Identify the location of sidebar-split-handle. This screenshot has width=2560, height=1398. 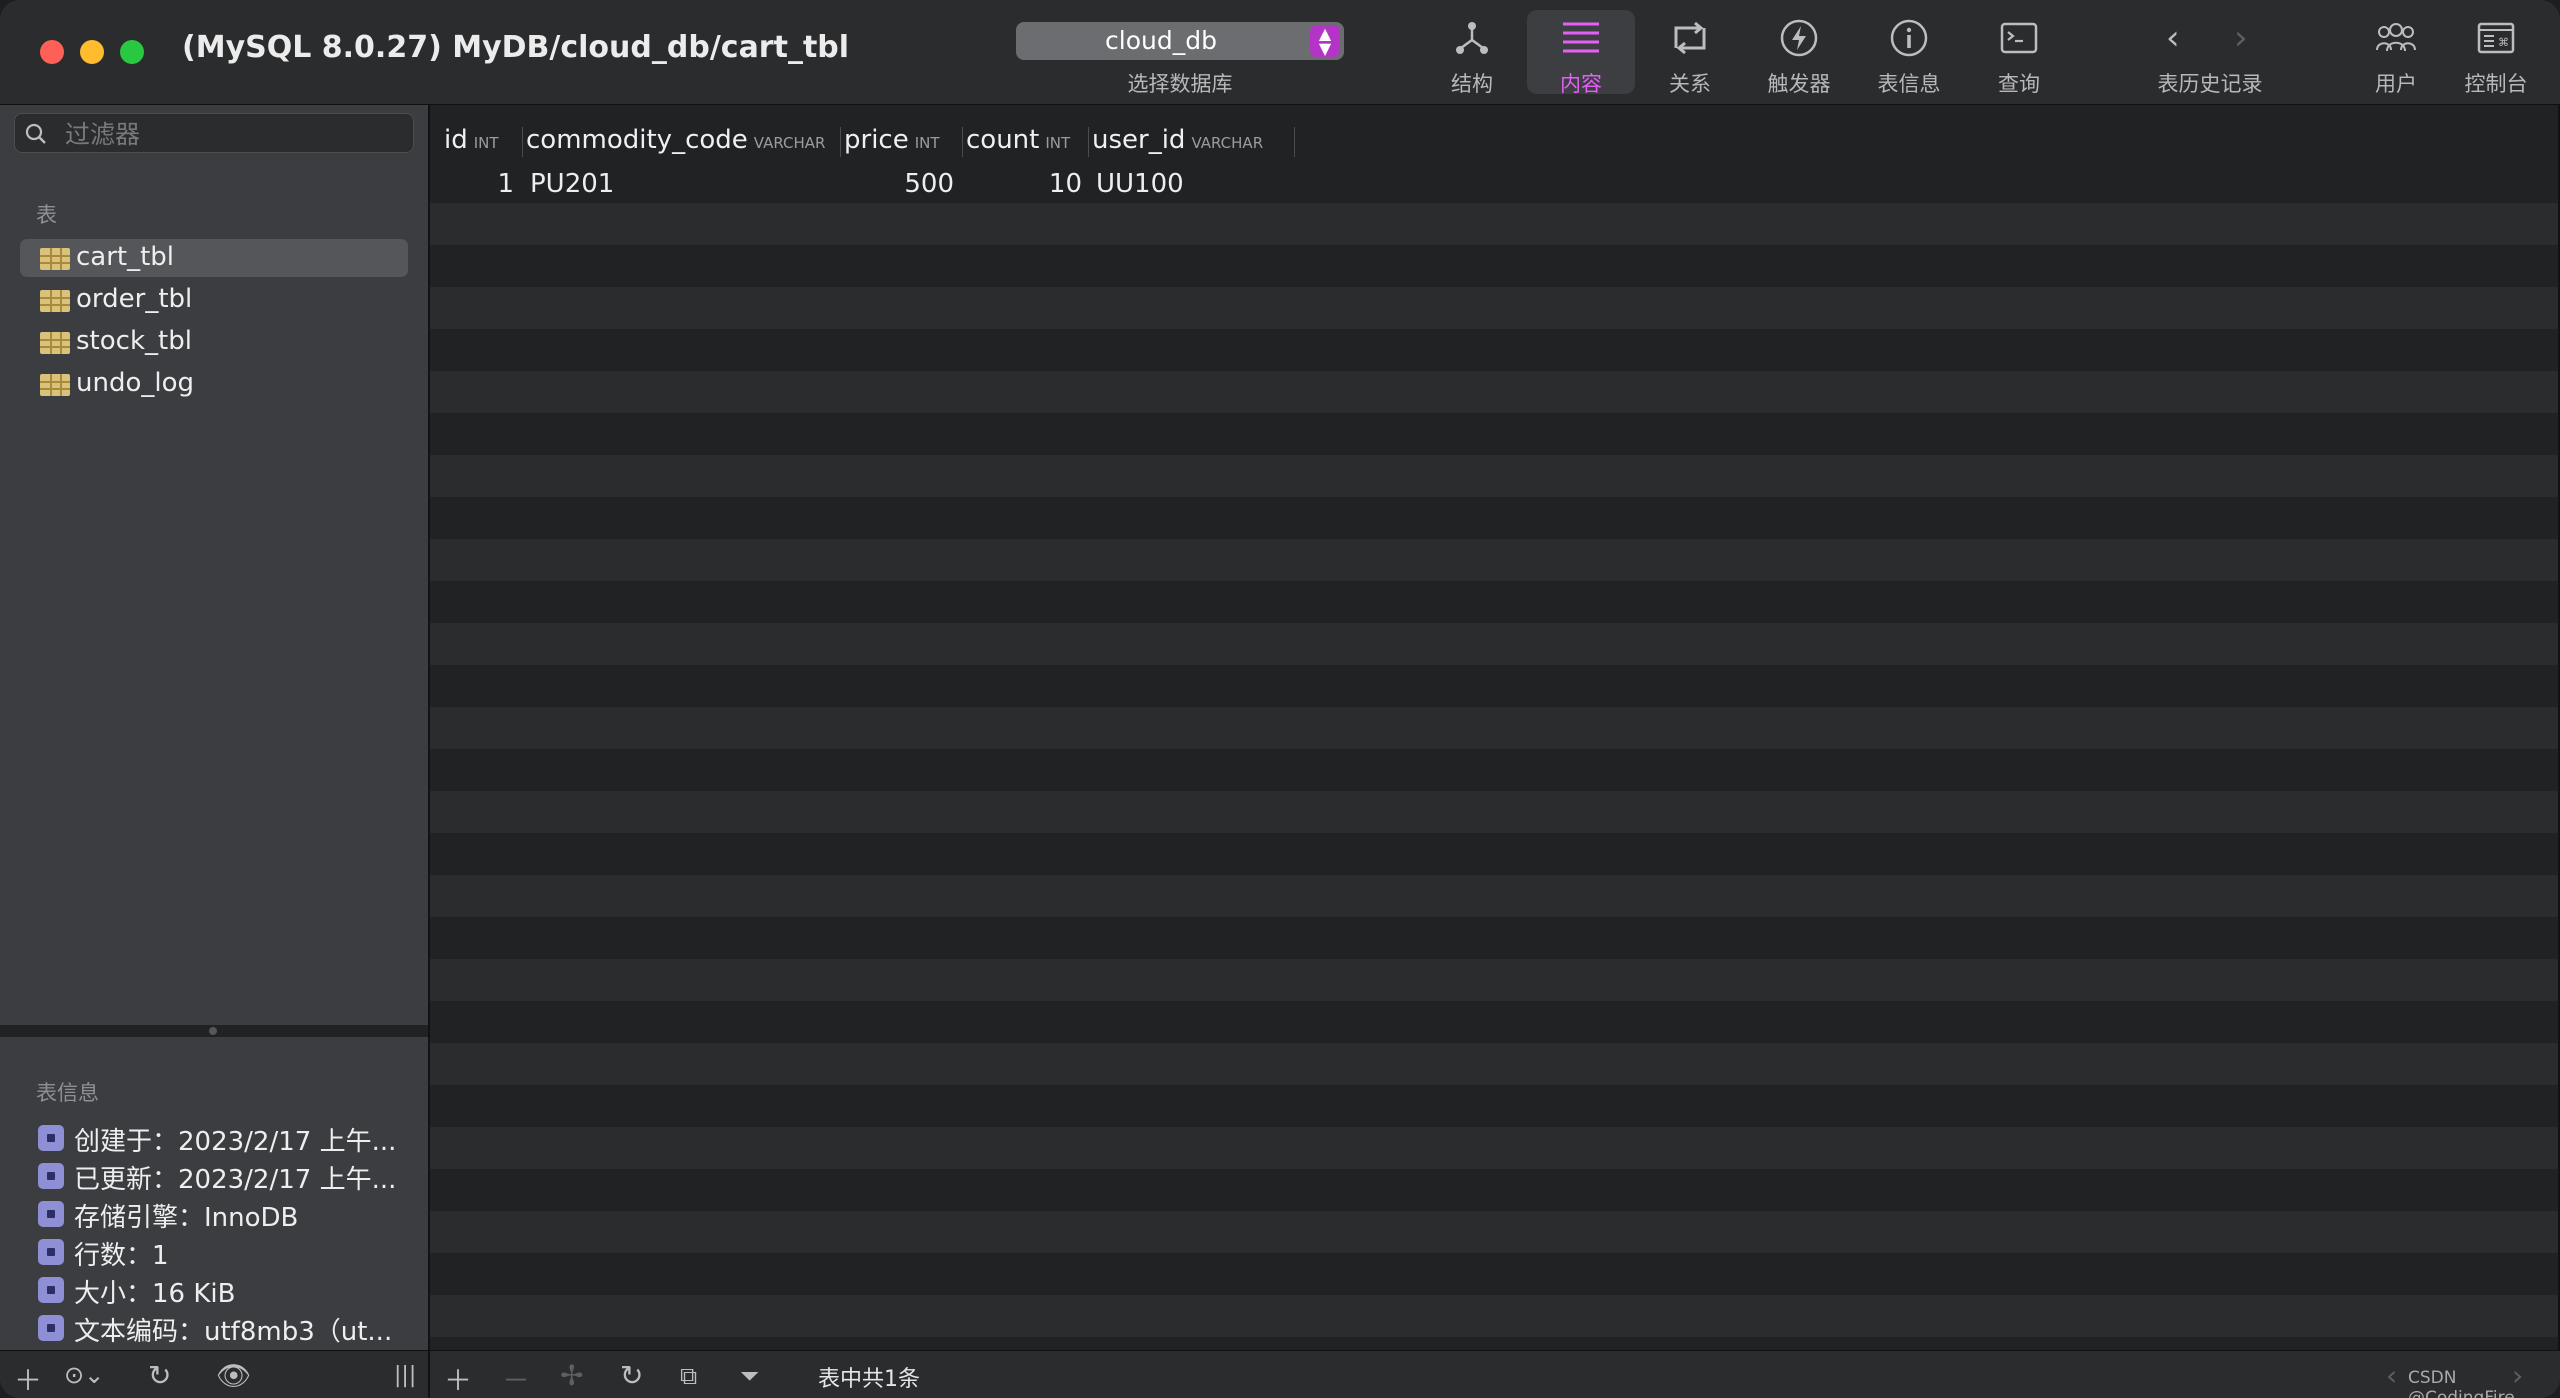
(214, 1031).